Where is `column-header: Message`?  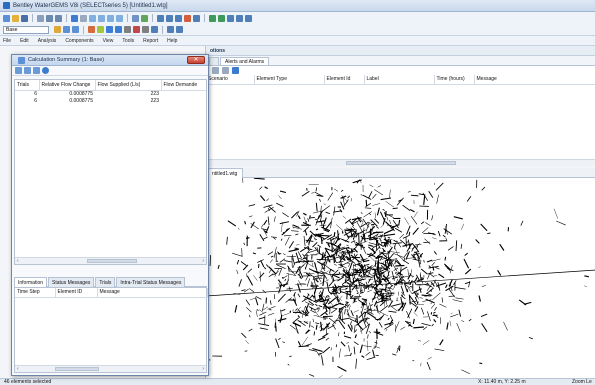 column-header: Message is located at coordinates (152, 293).